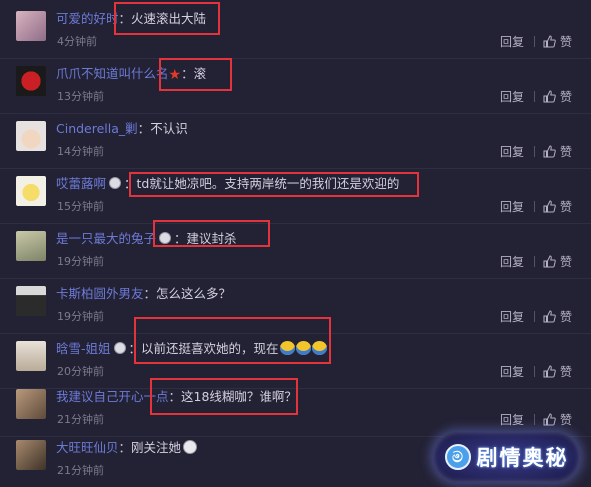 The height and width of the screenshot is (487, 591). I want to click on timestamp: 20分钟前, so click(80, 371).